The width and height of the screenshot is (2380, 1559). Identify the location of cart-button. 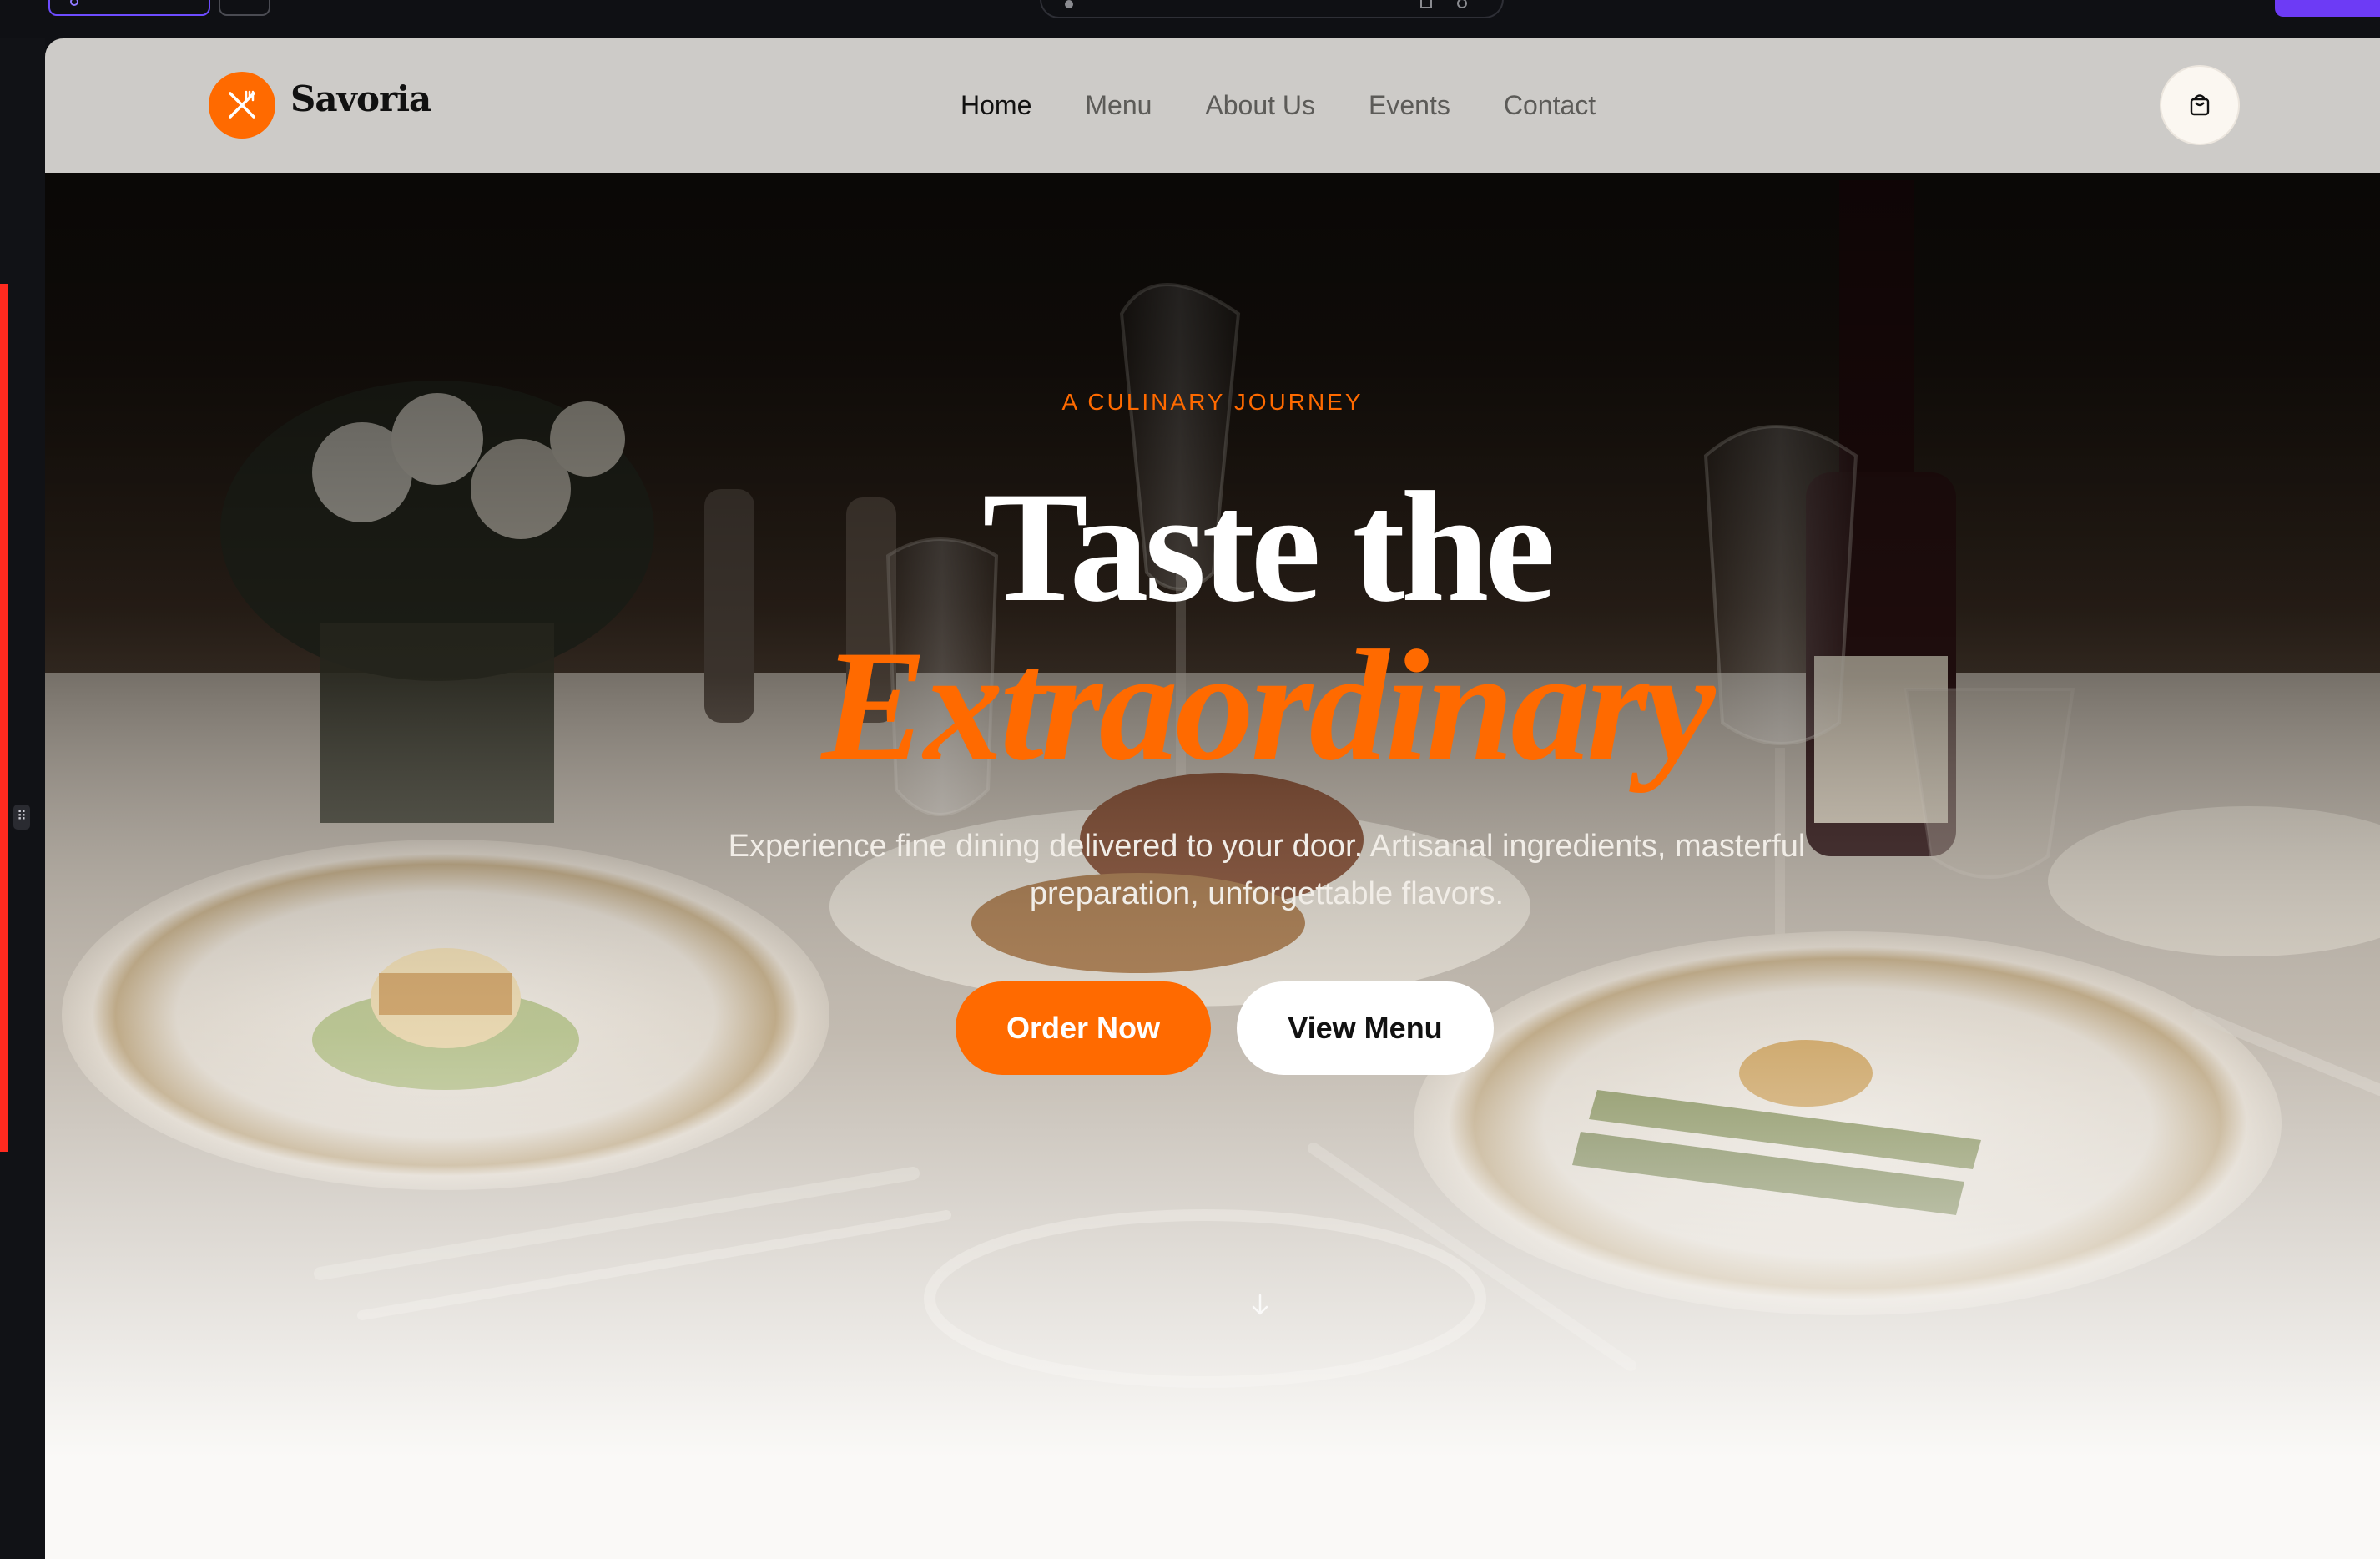
(2200, 105).